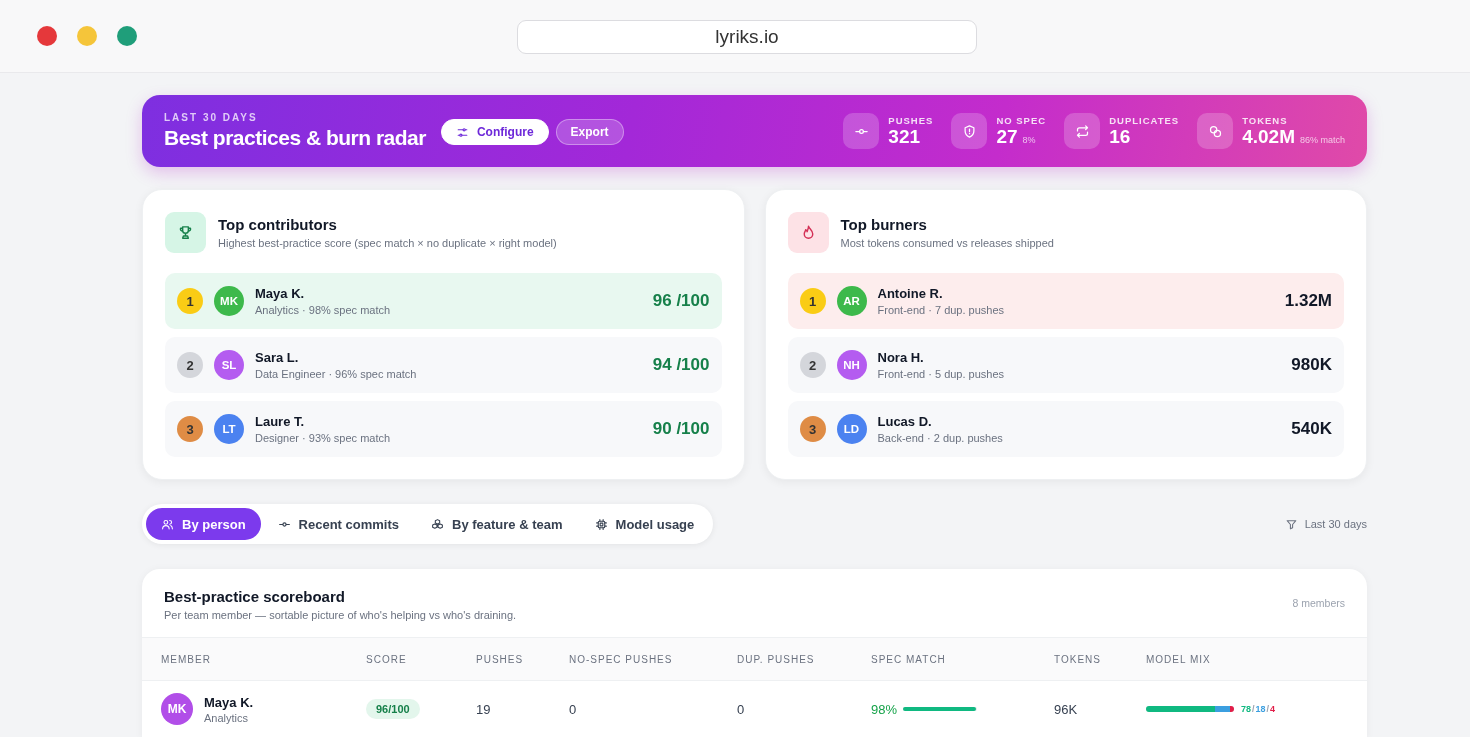  What do you see at coordinates (229, 702) in the screenshot?
I see `member-name: Maya K.` at bounding box center [229, 702].